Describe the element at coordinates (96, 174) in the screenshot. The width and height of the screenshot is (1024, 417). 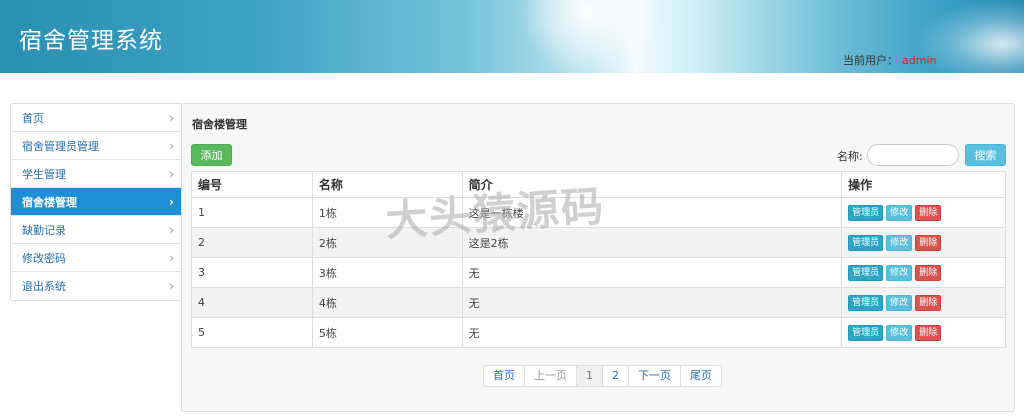
I see `sidebar-item-student-admin: 学生管理 ›` at that location.